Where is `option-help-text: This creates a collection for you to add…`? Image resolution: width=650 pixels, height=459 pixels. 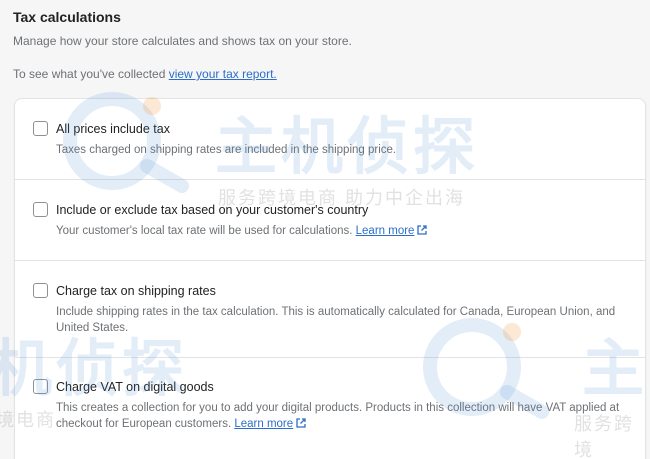 option-help-text: This creates a collection for you to add… is located at coordinates (343, 416).